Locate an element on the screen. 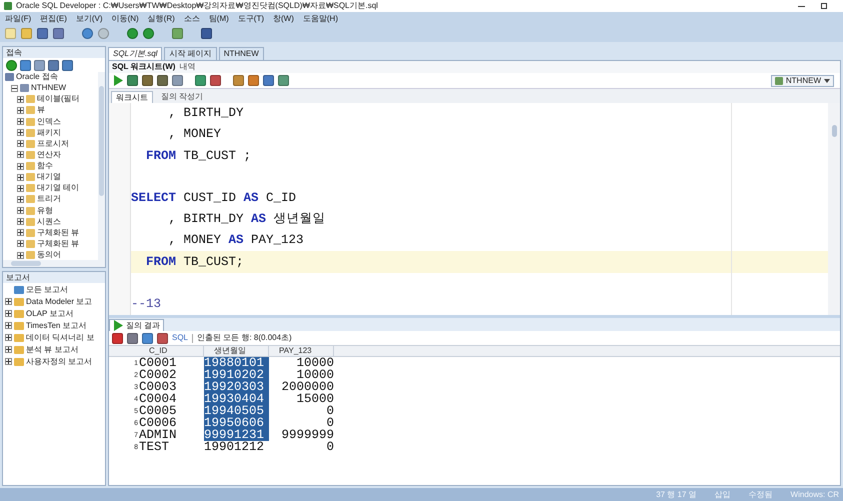 The height and width of the screenshot is (501, 843). table-cell: C0003 is located at coordinates (171, 387).